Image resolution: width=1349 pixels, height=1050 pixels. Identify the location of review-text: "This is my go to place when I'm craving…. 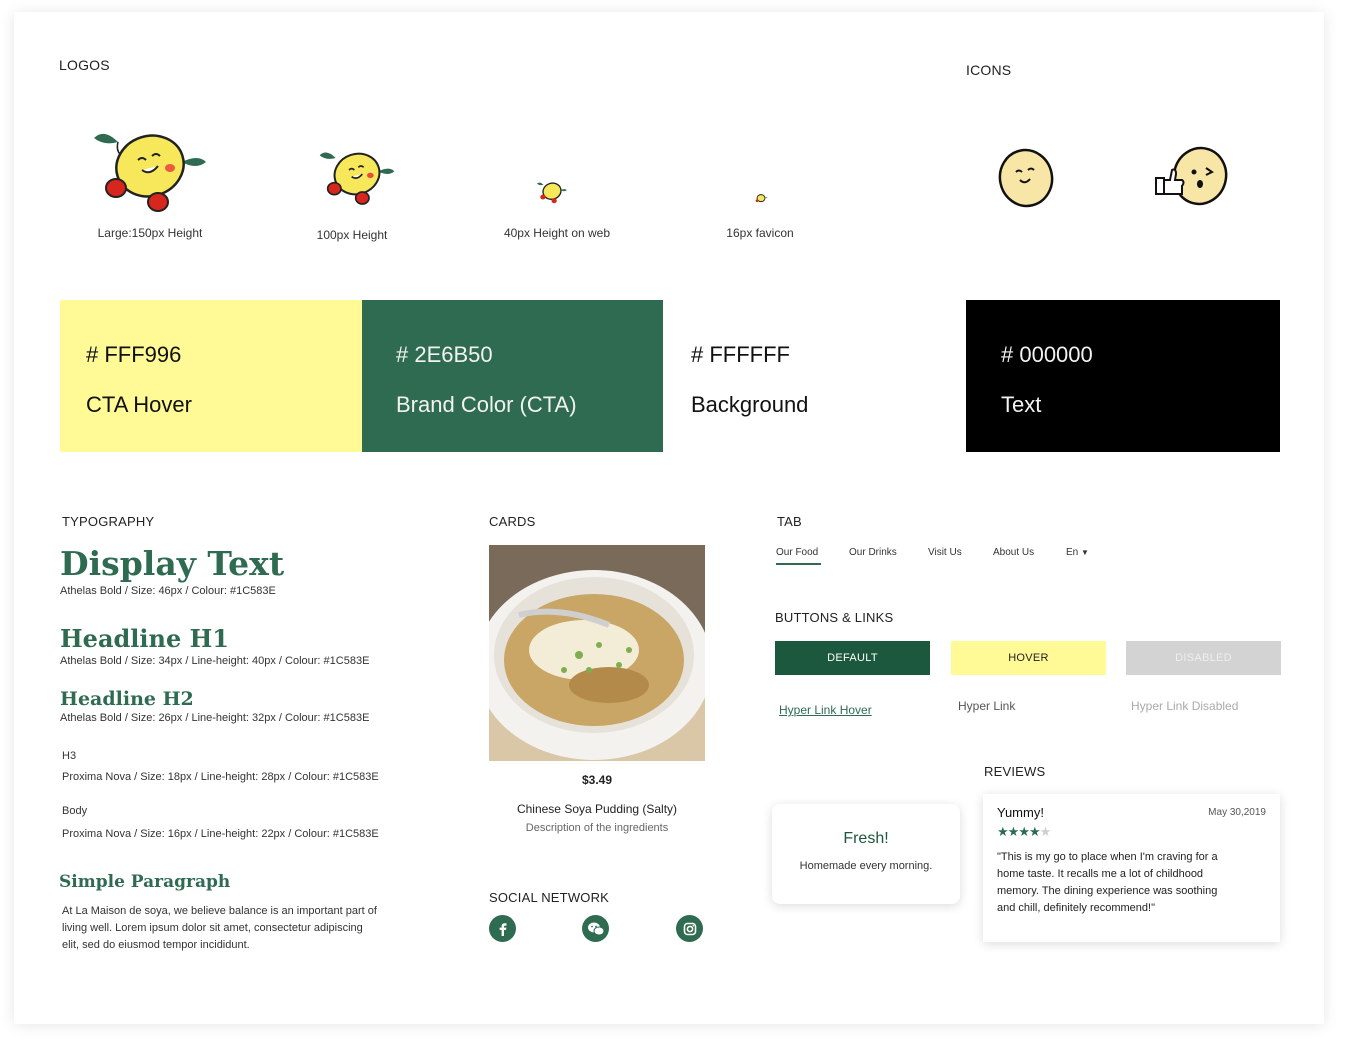
(1132, 883).